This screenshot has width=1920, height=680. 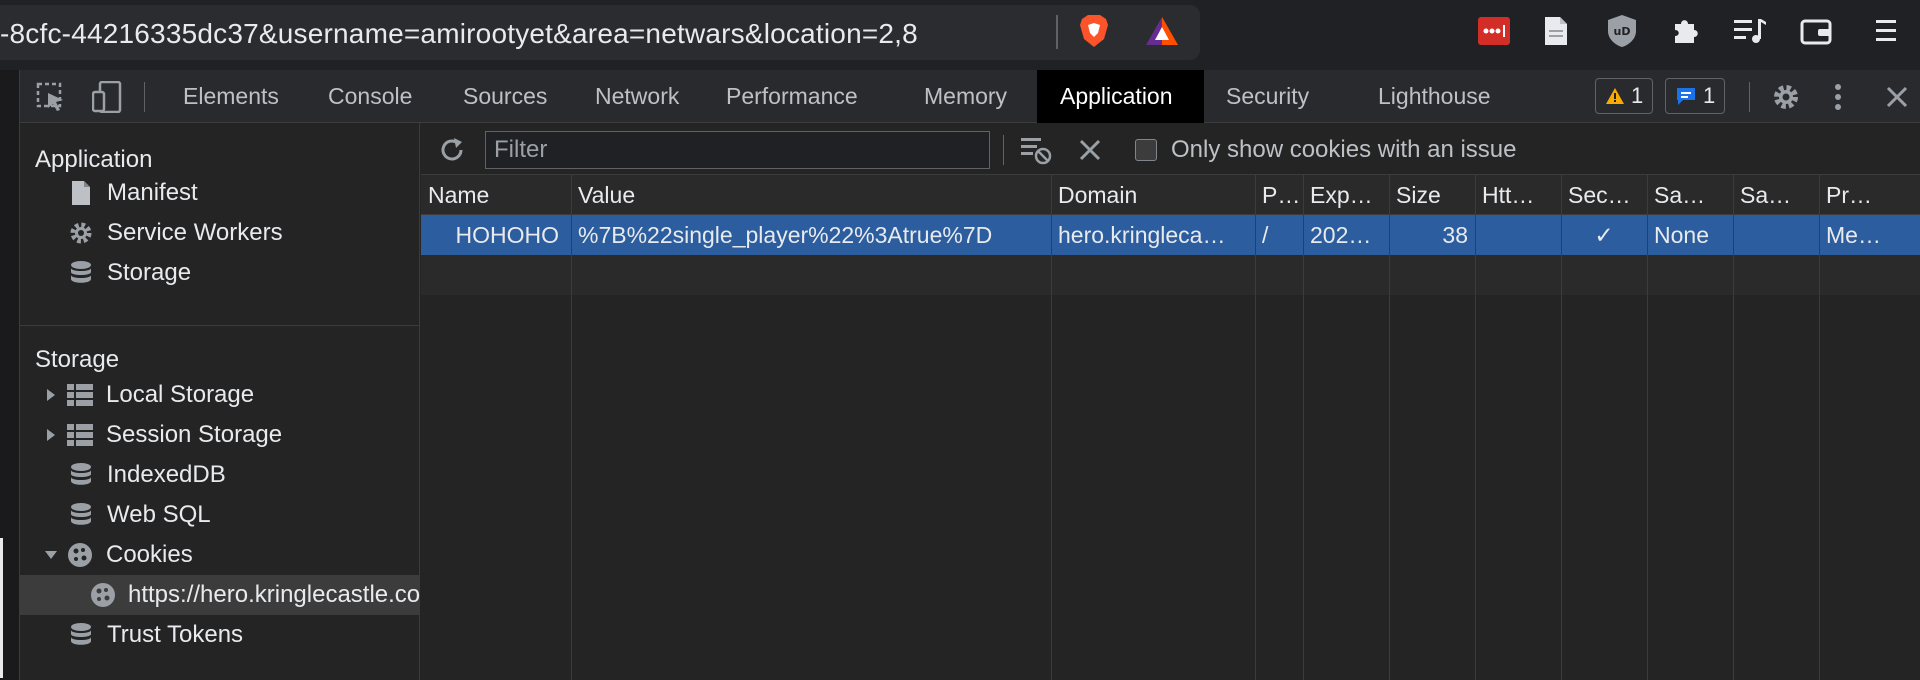 What do you see at coordinates (220, 475) in the screenshot?
I see `sidebar-item-indexeddb: IndexedDB` at bounding box center [220, 475].